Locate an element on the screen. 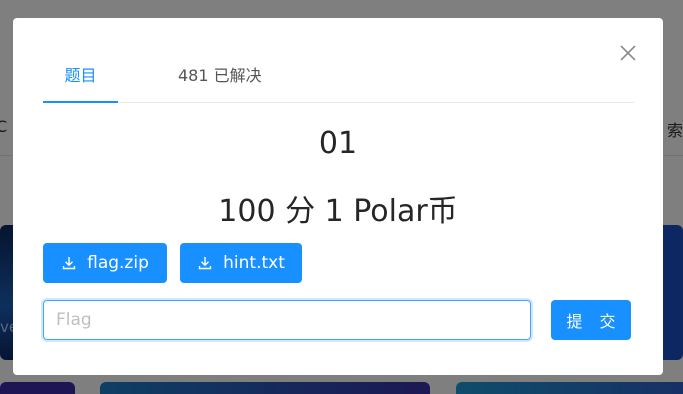  download-flag-zip-label: flag.zip is located at coordinates (118, 263).